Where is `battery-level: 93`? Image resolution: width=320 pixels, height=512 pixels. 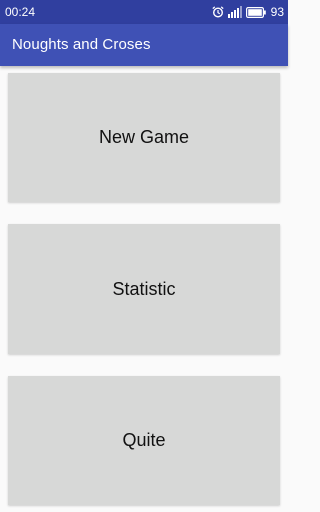 battery-level: 93 is located at coordinates (277, 12).